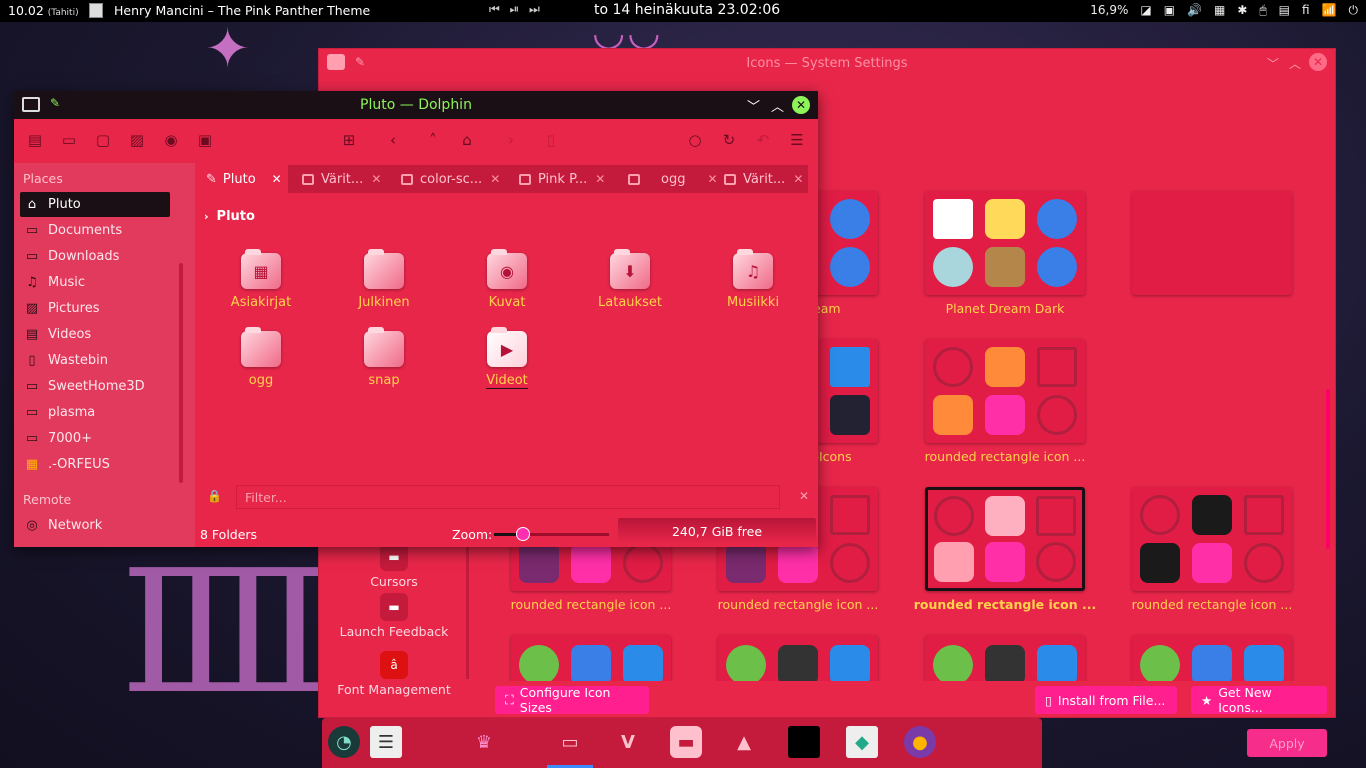 This screenshot has height=768, width=1366. What do you see at coordinates (95, 230) in the screenshot?
I see `place-documents: ▭ Documents` at bounding box center [95, 230].